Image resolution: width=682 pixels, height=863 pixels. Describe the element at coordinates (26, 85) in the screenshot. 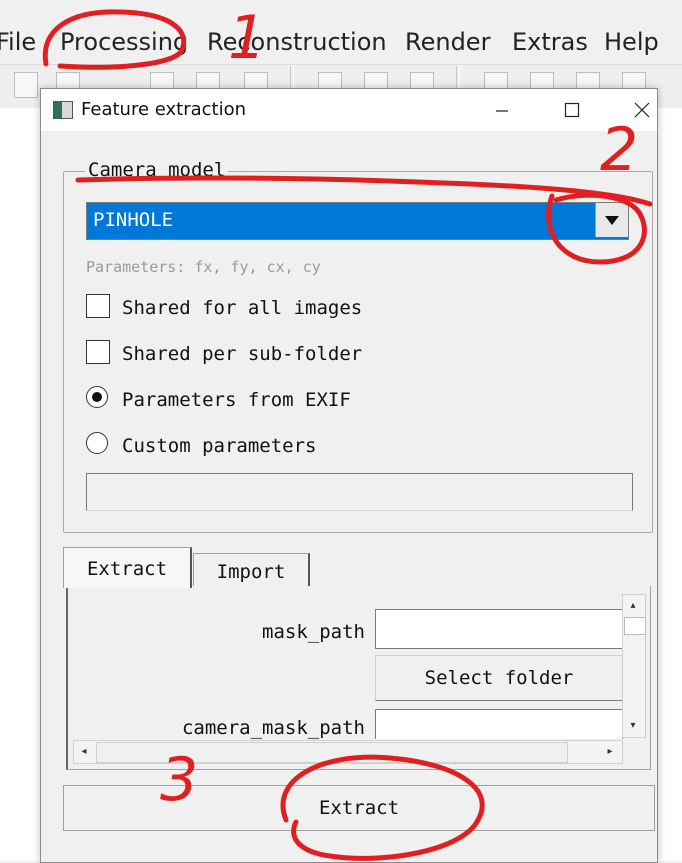

I see `new-project-icon` at that location.